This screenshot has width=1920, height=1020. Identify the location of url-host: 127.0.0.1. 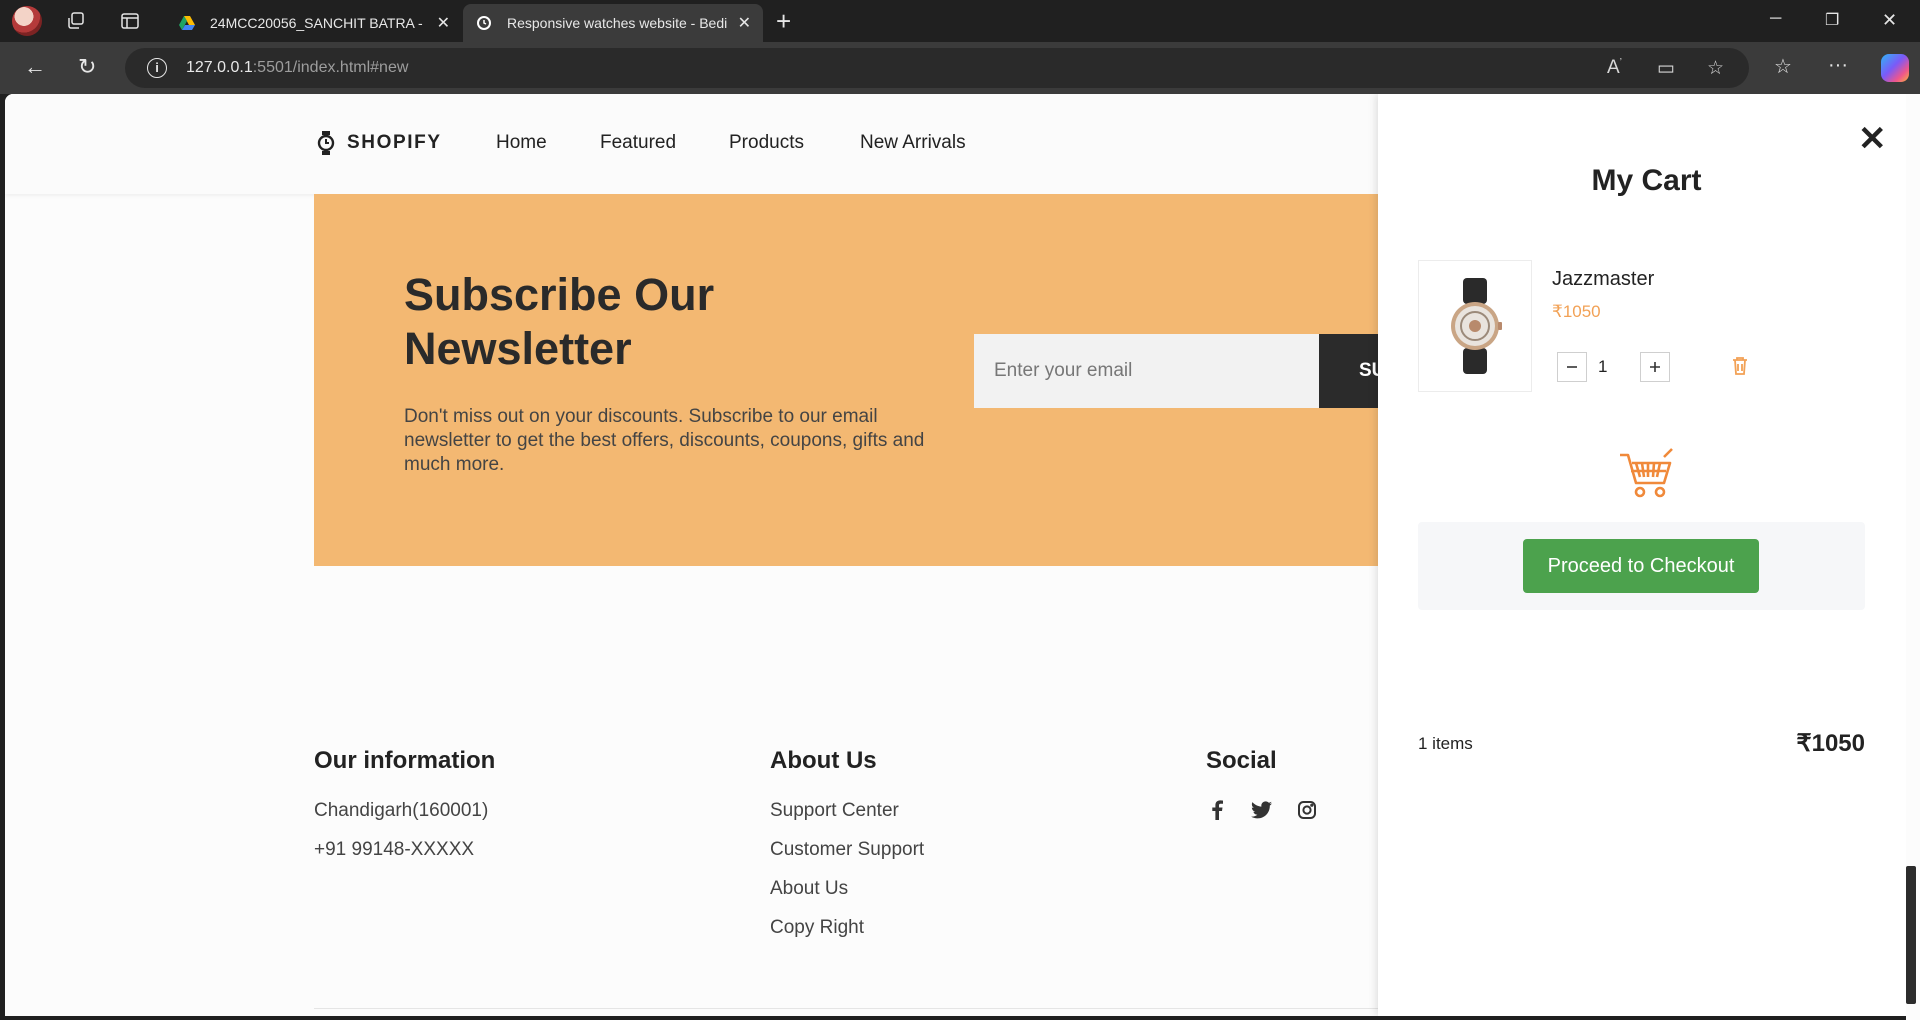
(219, 67).